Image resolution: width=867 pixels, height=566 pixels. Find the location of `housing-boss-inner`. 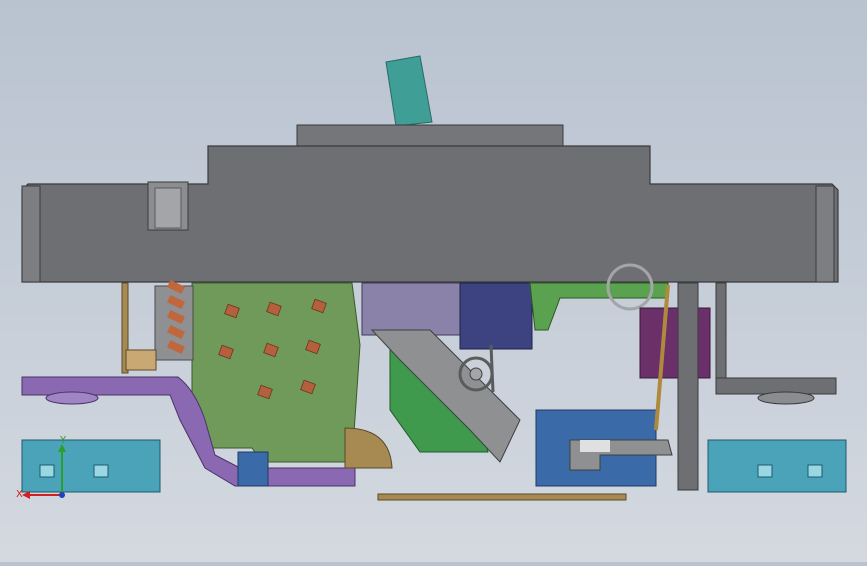

housing-boss-inner is located at coordinates (168, 208).